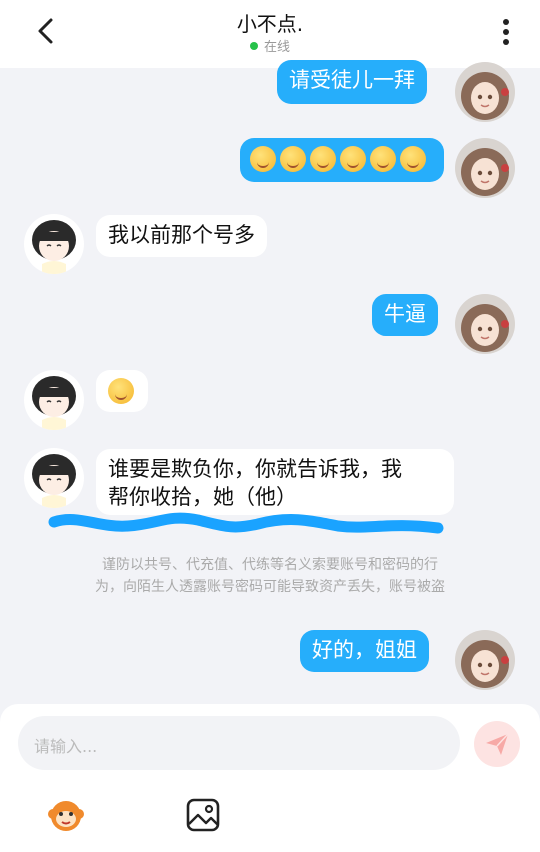 The image size is (540, 852). What do you see at coordinates (181, 236) in the screenshot?
I see `message-bubble-received: 我以前那个号多` at bounding box center [181, 236].